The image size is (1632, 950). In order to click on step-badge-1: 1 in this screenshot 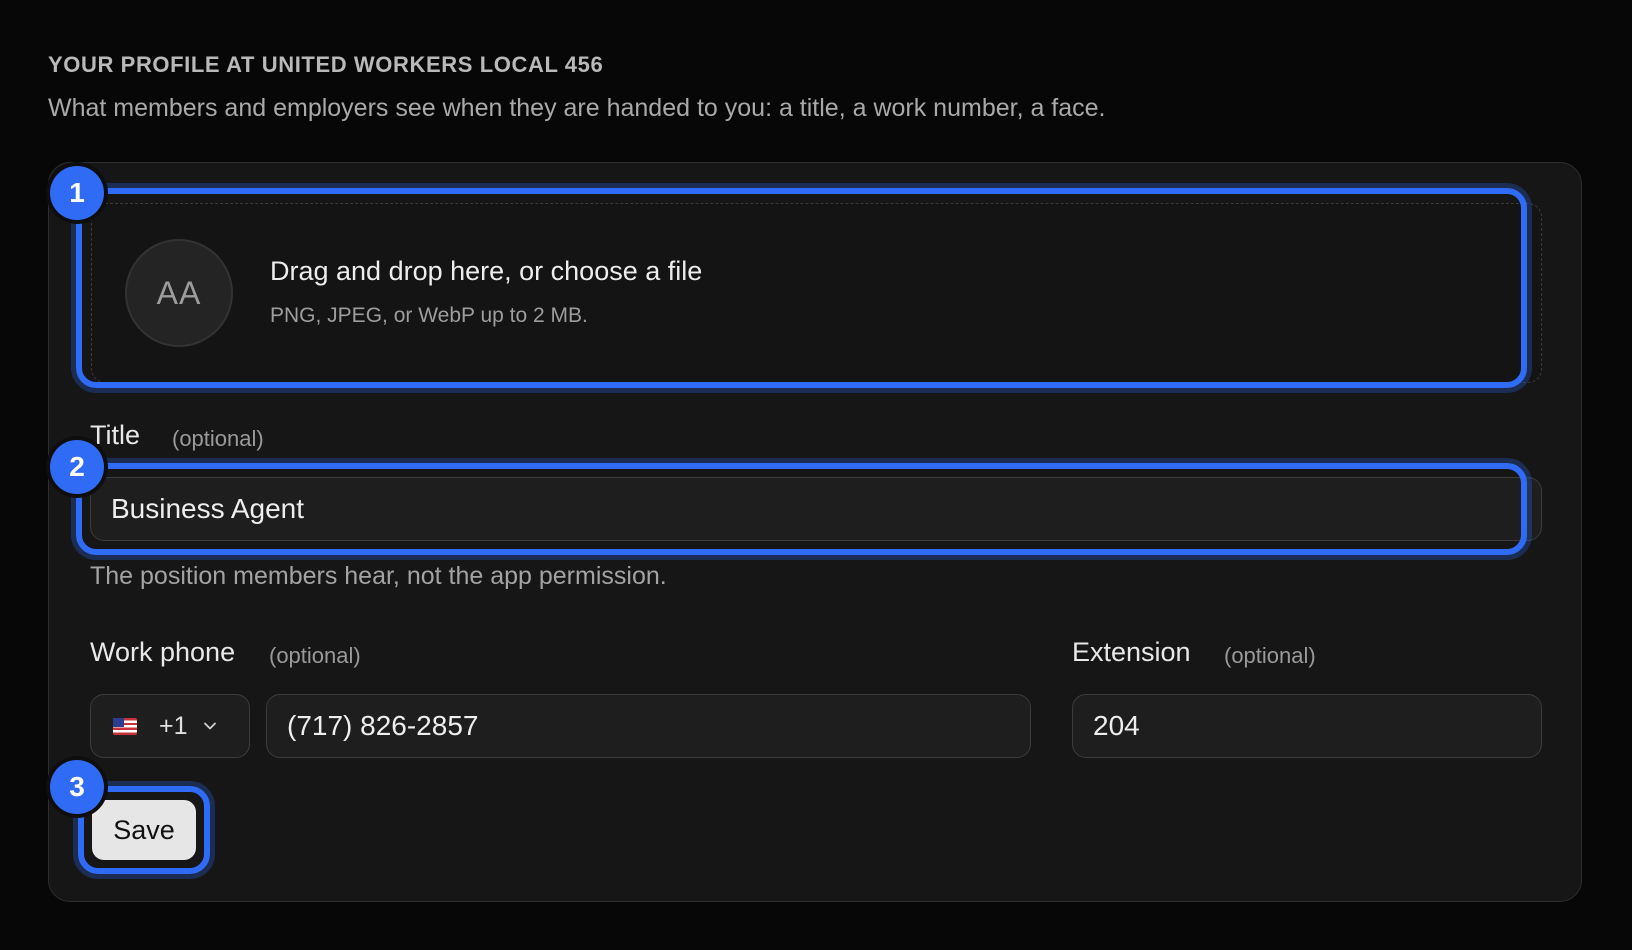, I will do `click(77, 193)`.